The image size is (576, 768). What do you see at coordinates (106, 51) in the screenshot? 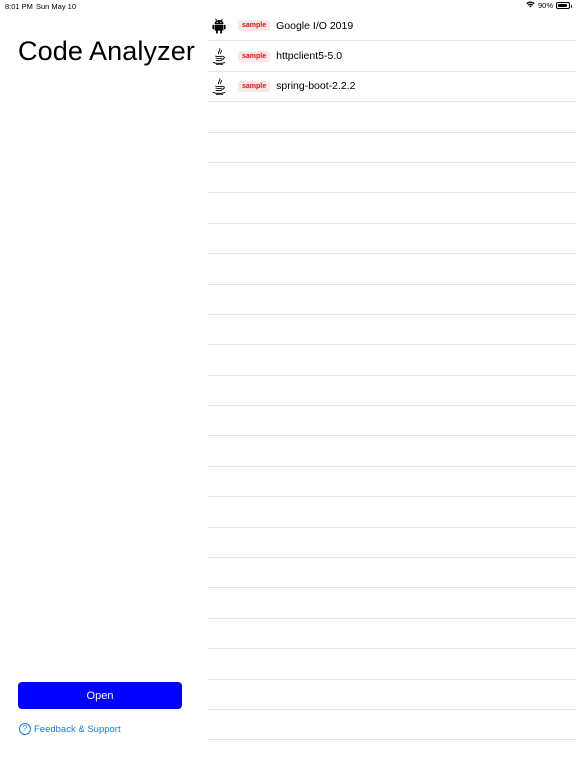
I see `app-title: Code Analyzer` at bounding box center [106, 51].